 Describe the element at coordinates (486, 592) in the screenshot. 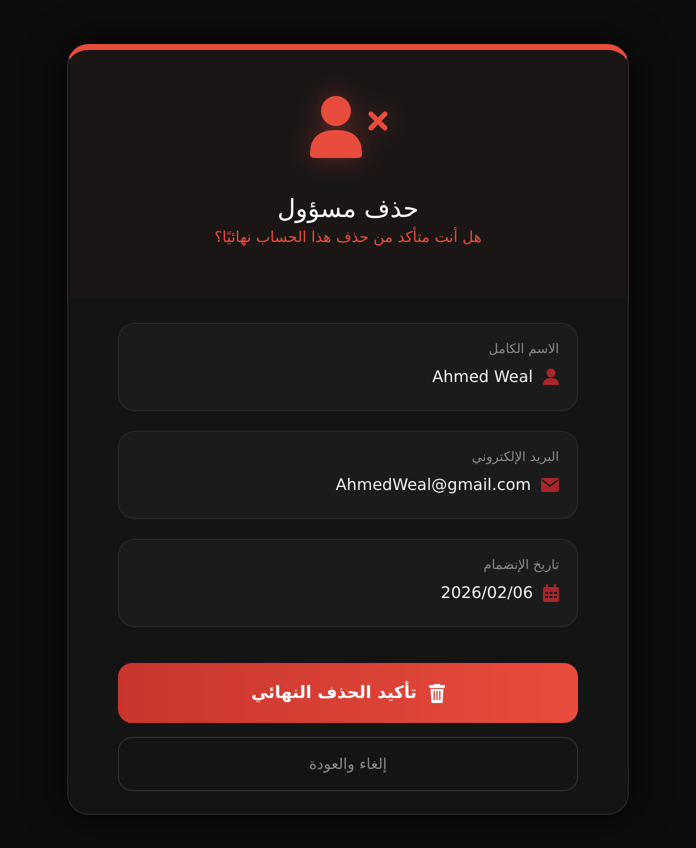

I see `field-value: 2026/02/06` at that location.